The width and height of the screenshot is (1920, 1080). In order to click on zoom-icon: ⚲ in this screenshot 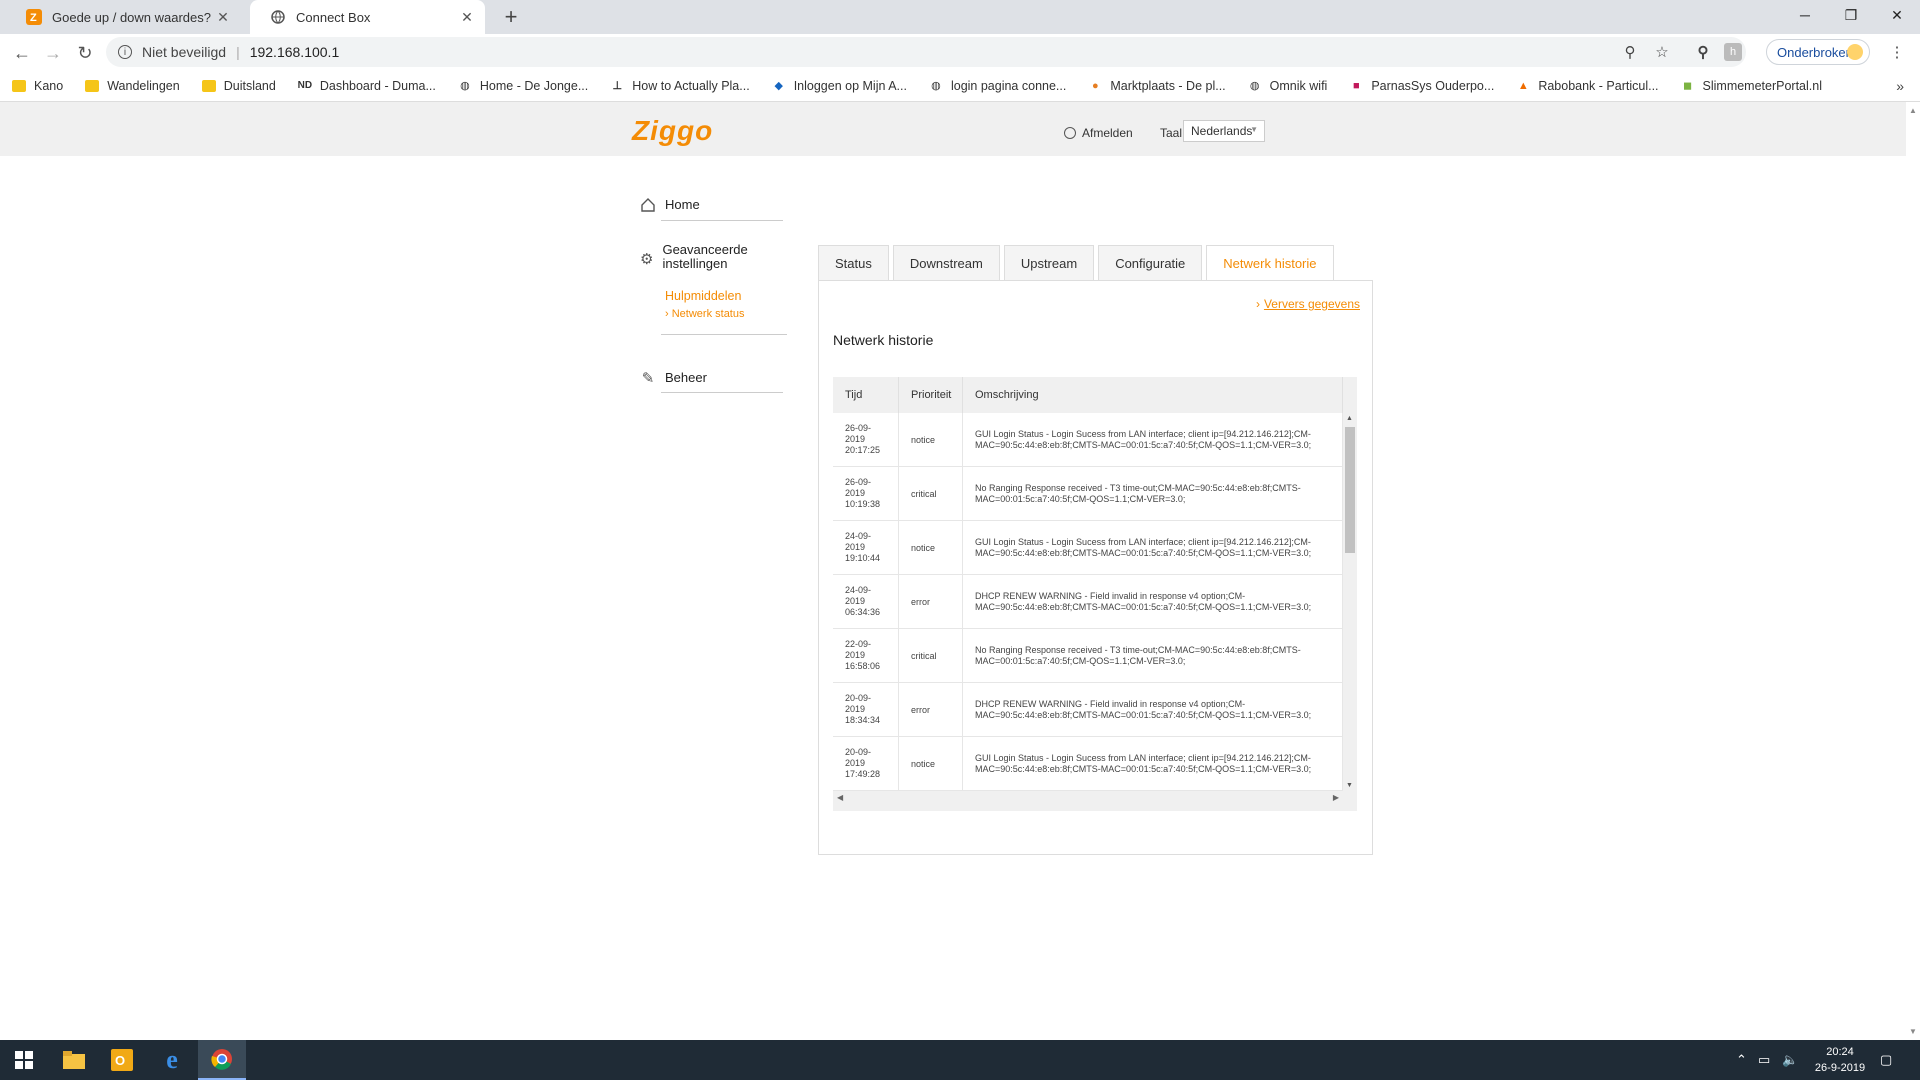, I will do `click(1630, 52)`.